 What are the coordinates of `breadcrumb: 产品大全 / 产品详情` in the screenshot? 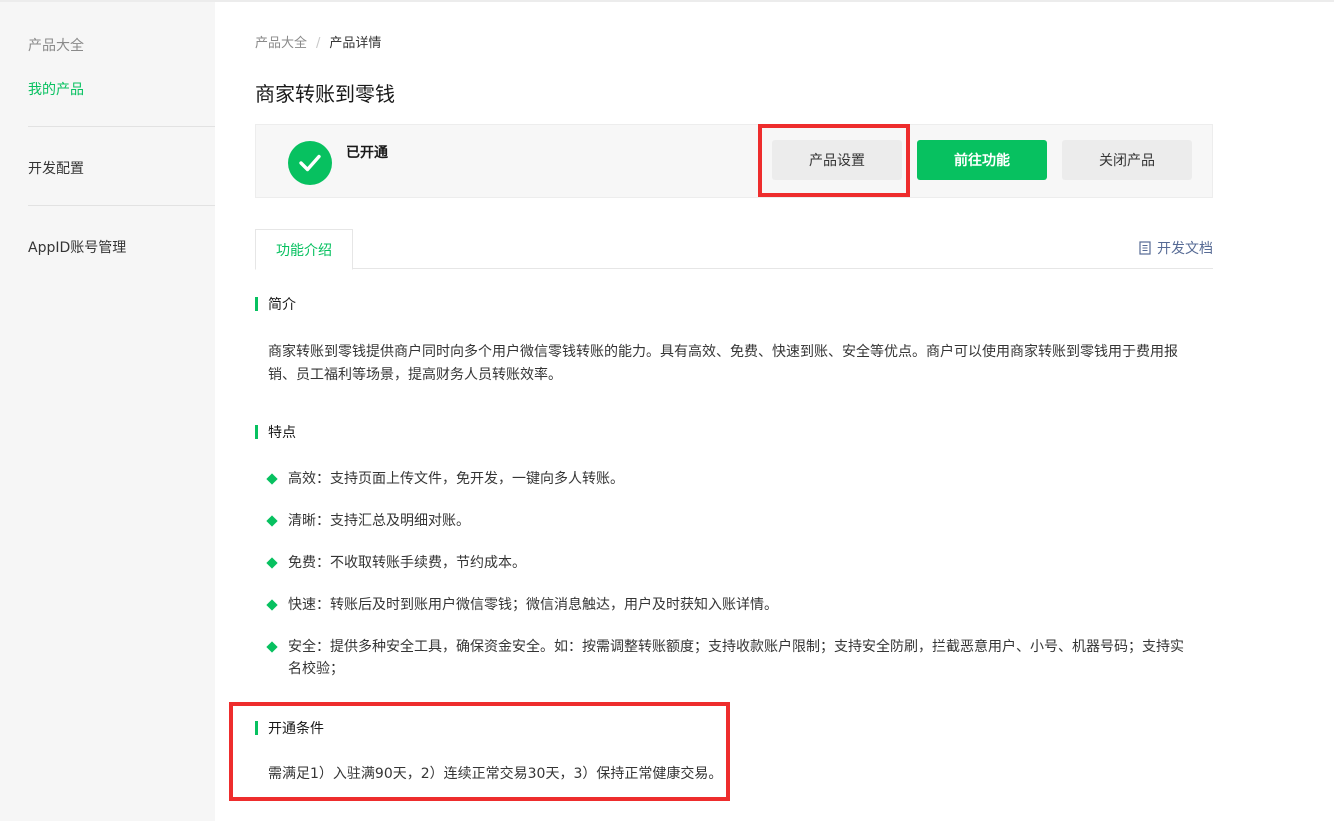 It's located at (318, 41).